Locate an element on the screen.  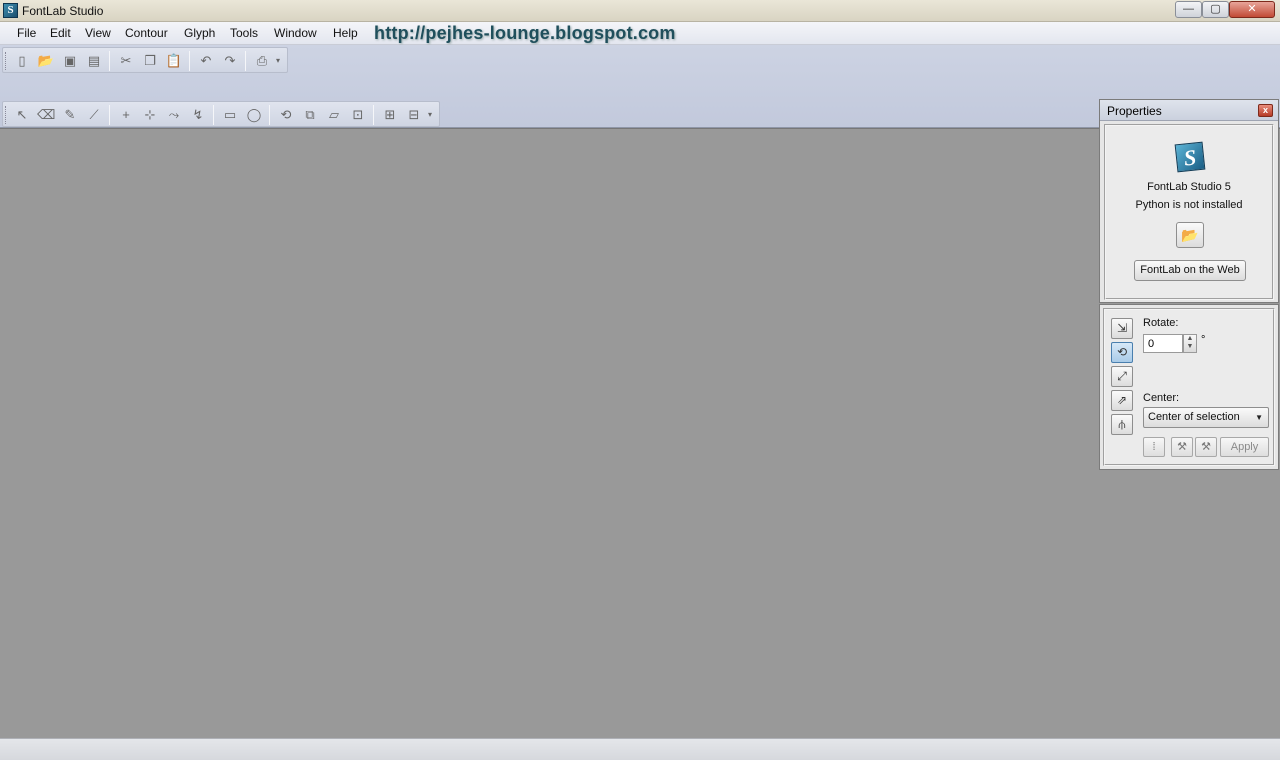
save-all-icon: ▤ is located at coordinates (94, 61).